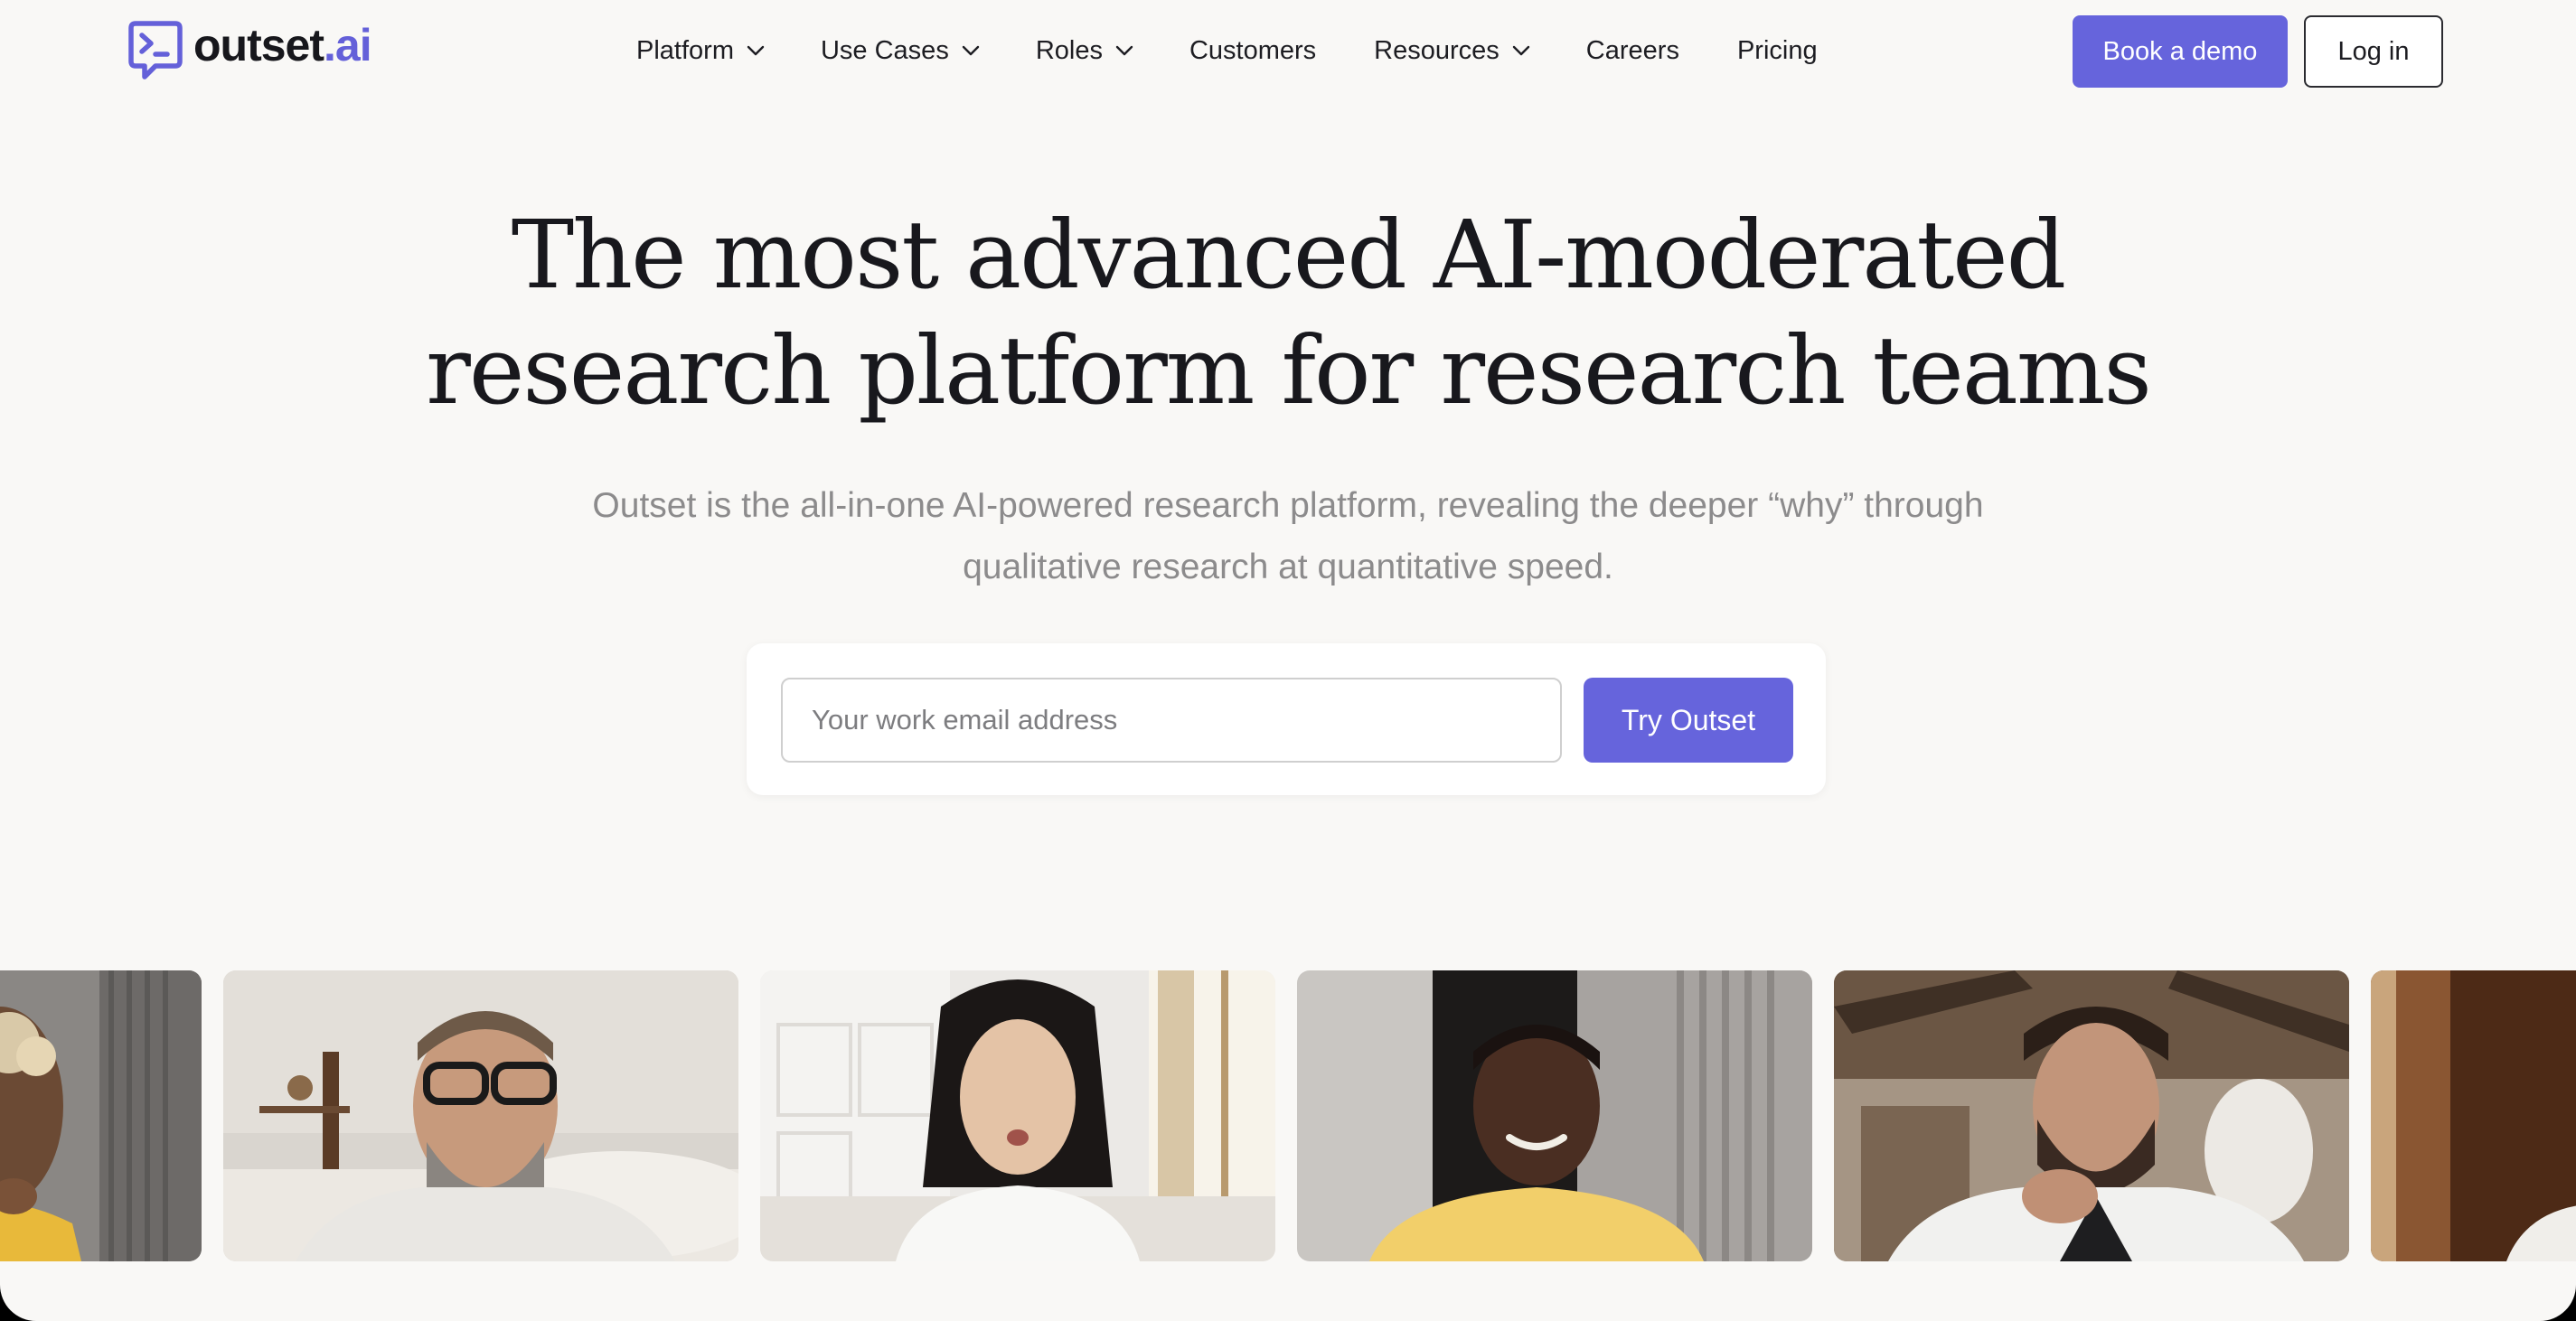 The width and height of the screenshot is (2576, 1321). I want to click on nav-item-careers: Careers, so click(1633, 51).